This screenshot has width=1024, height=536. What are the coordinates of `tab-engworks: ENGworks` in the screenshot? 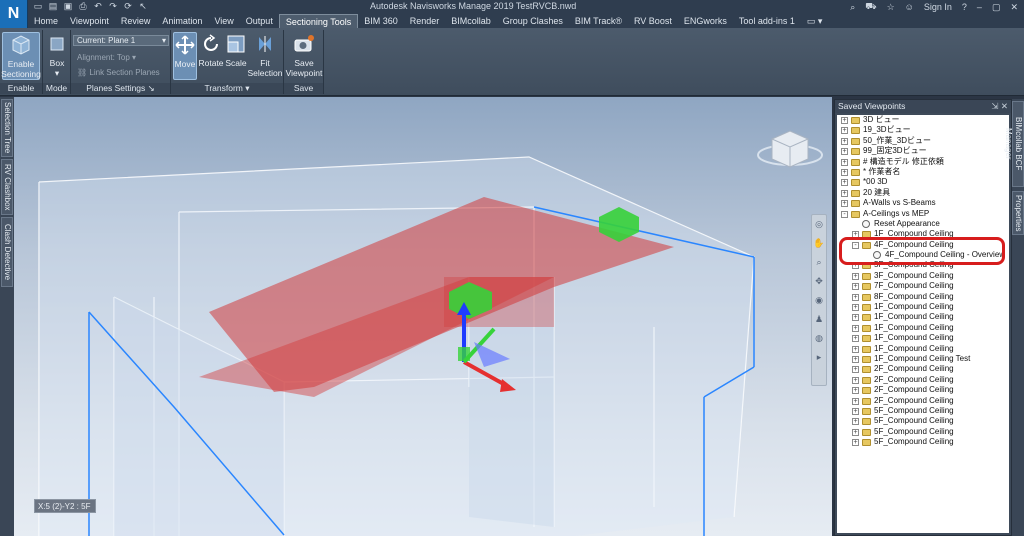 It's located at (705, 21).